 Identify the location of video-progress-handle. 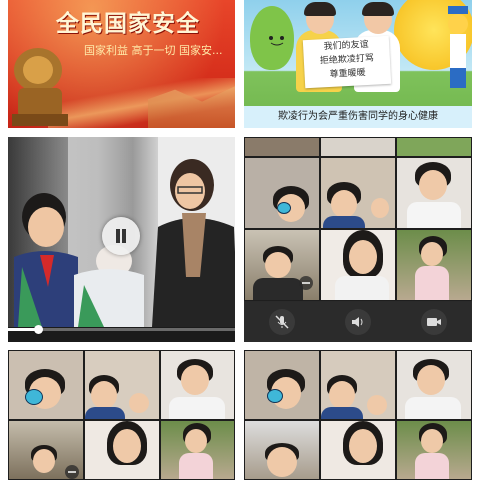
(38, 329).